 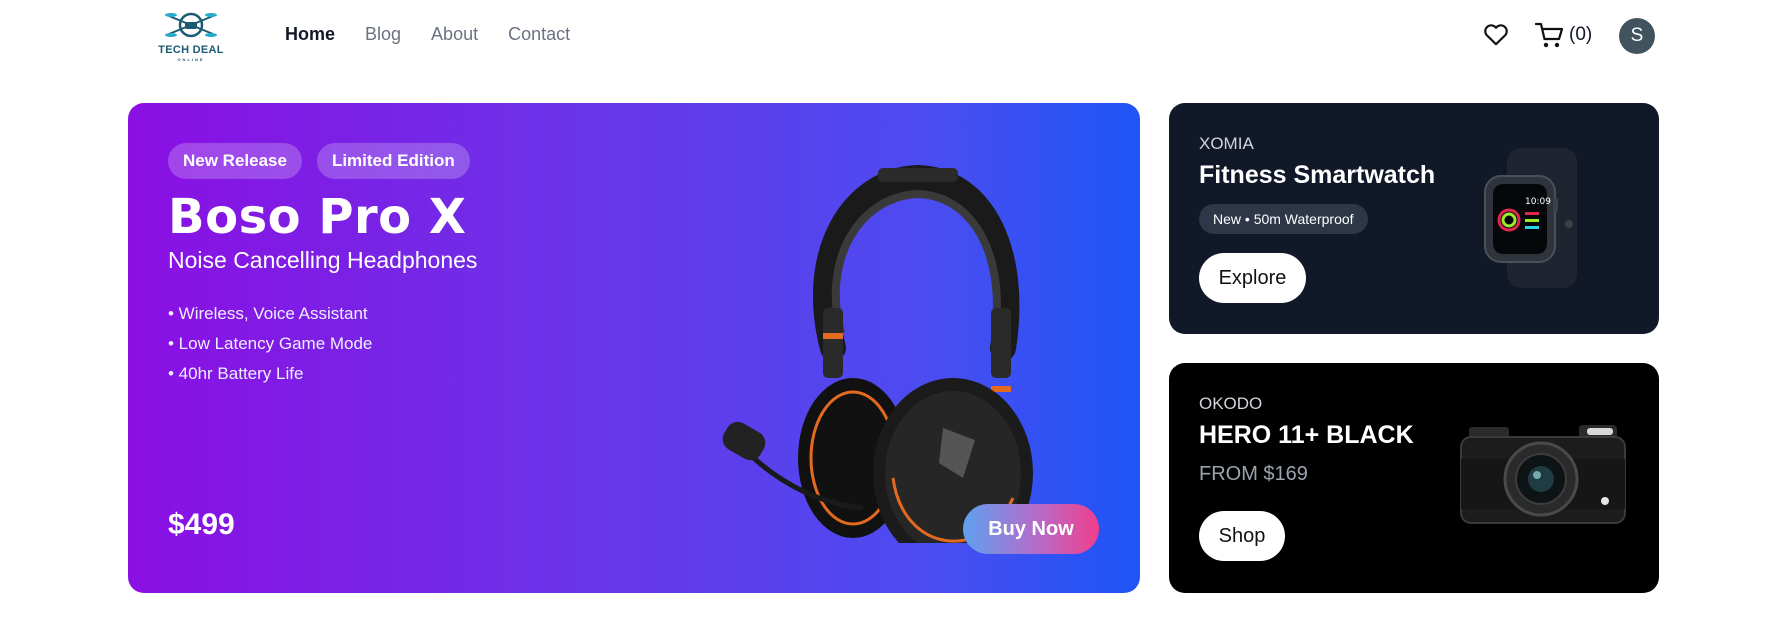 I want to click on logo-text: TECH DEAL, so click(x=191, y=50).